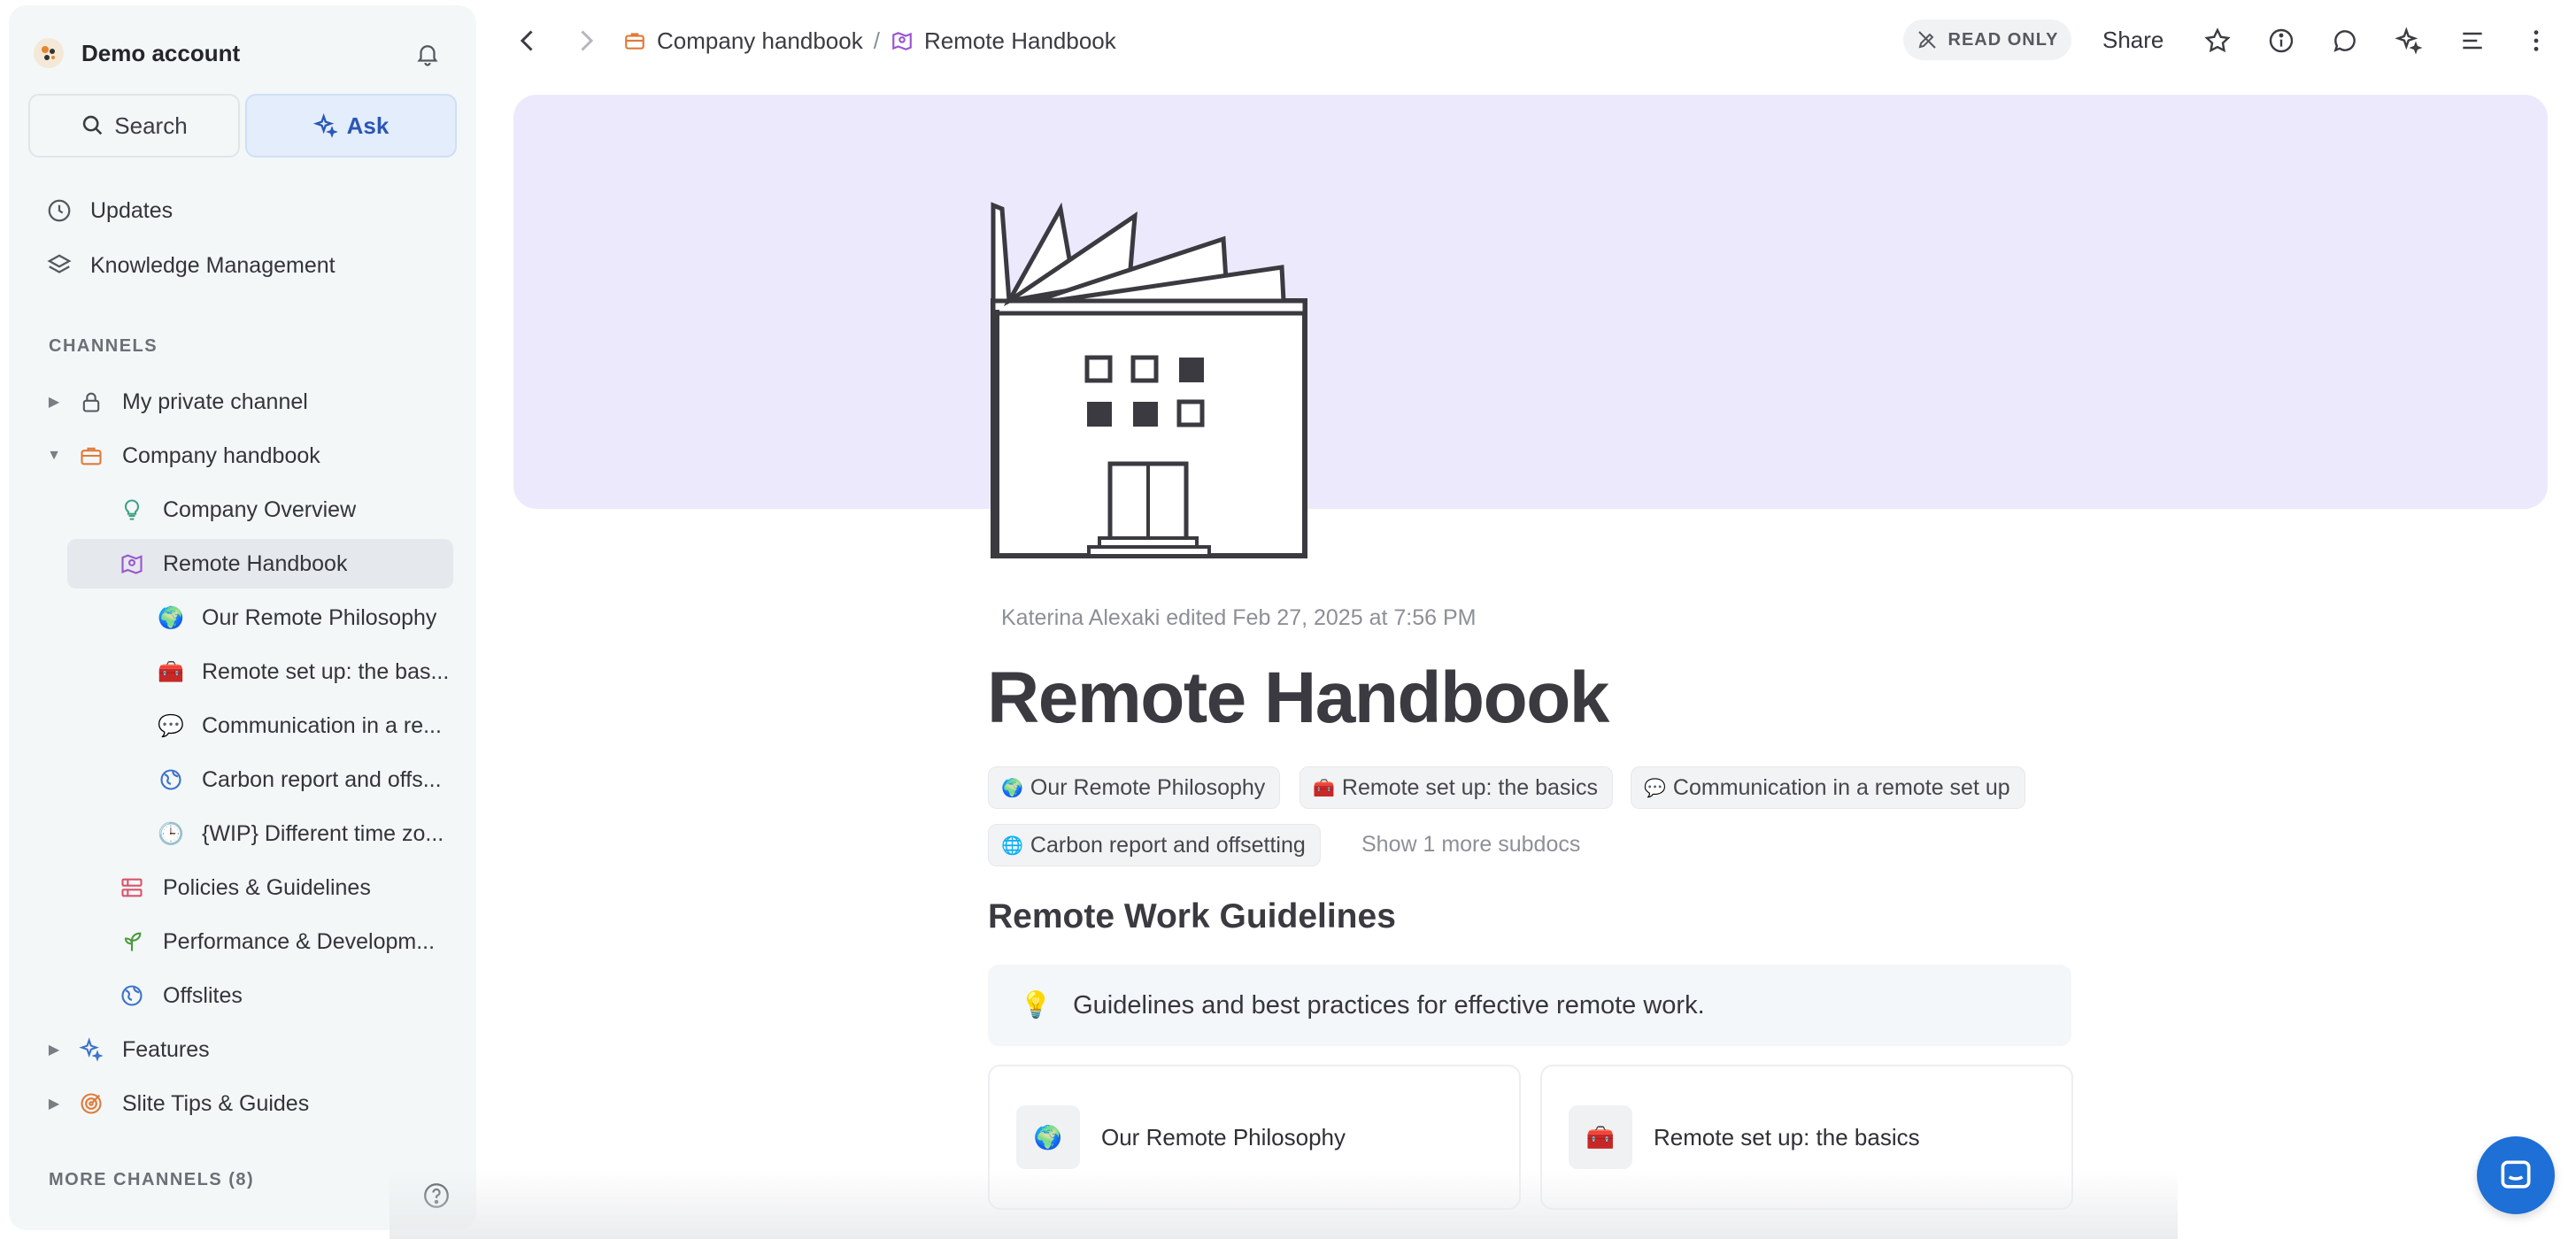 Image resolution: width=2576 pixels, height=1239 pixels. What do you see at coordinates (2536, 40) in the screenshot?
I see `more-vertical-icon` at bounding box center [2536, 40].